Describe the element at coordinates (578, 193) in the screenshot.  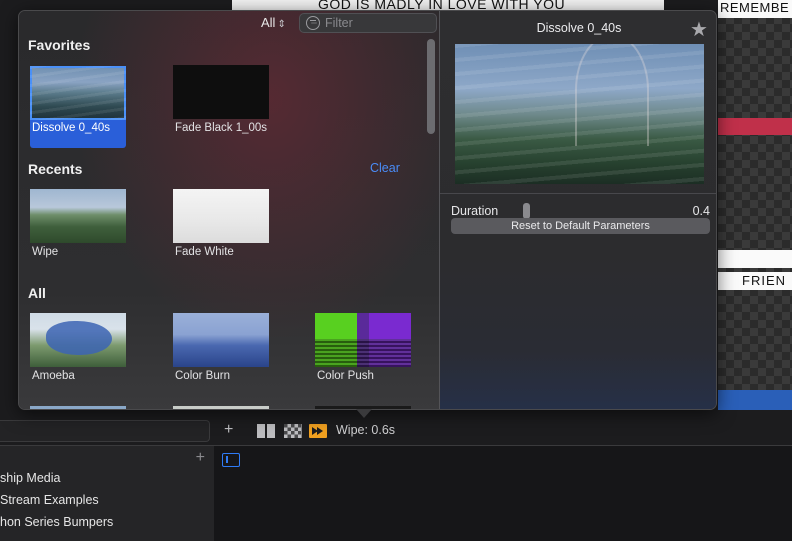
I see `divider` at that location.